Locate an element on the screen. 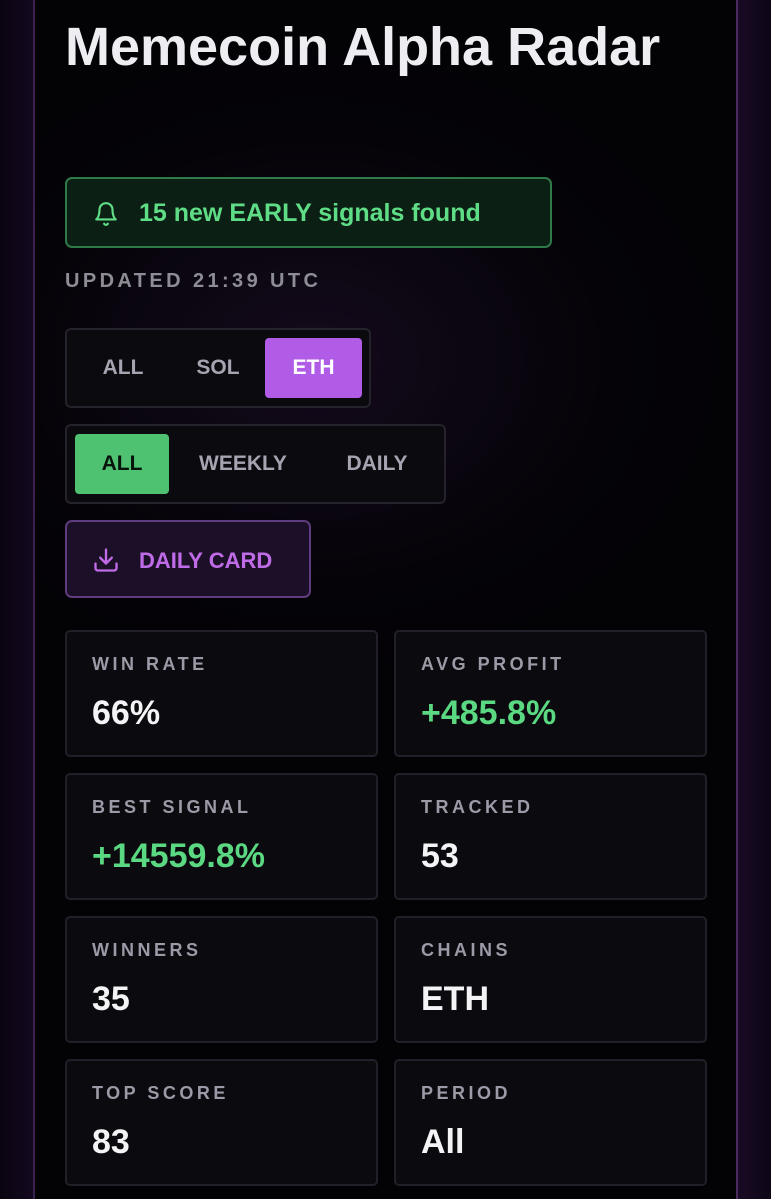 The image size is (771, 1199). stat-card-avg-profit: AVG PROFIT +485.8% is located at coordinates (550, 693).